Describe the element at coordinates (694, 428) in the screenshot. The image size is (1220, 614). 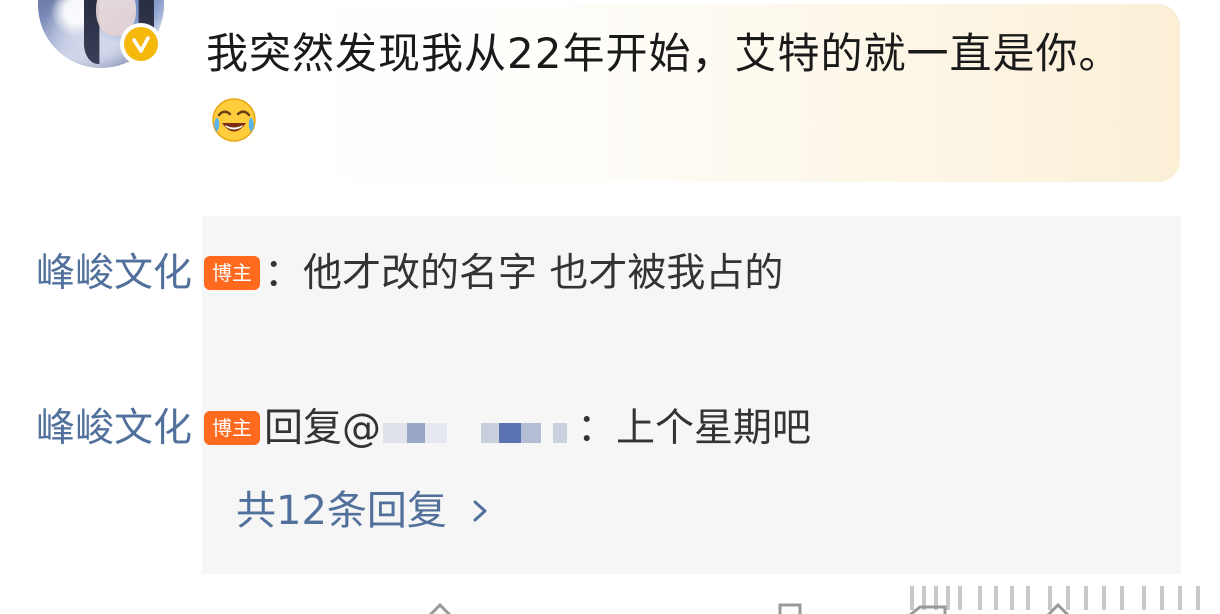
I see `reply-content: ：上个星期吧` at that location.